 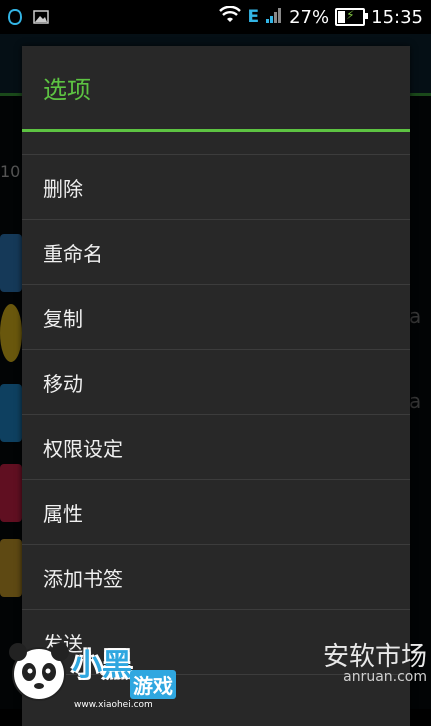 What do you see at coordinates (216, 89) in the screenshot?
I see `dialog-title: 选项` at bounding box center [216, 89].